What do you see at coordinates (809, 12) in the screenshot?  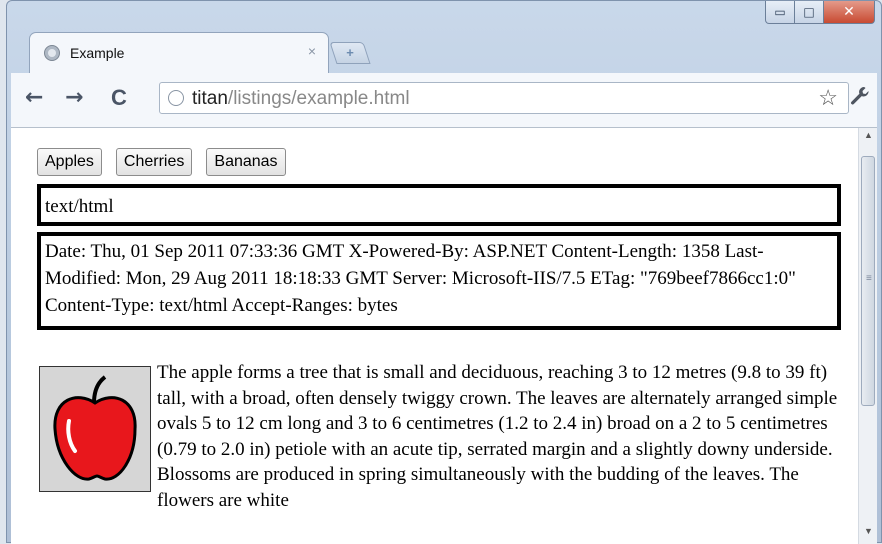 I see `maximize-button: □` at bounding box center [809, 12].